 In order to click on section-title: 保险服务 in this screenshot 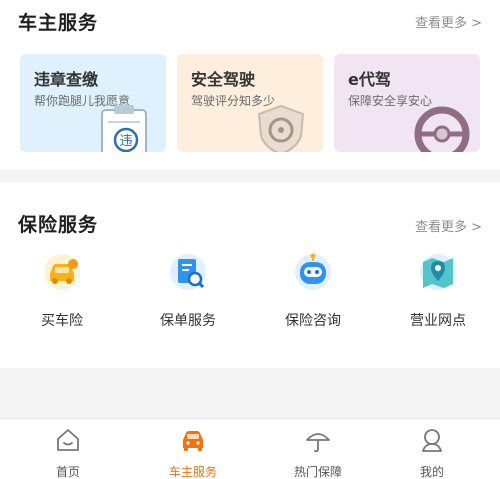, I will do `click(58, 225)`.